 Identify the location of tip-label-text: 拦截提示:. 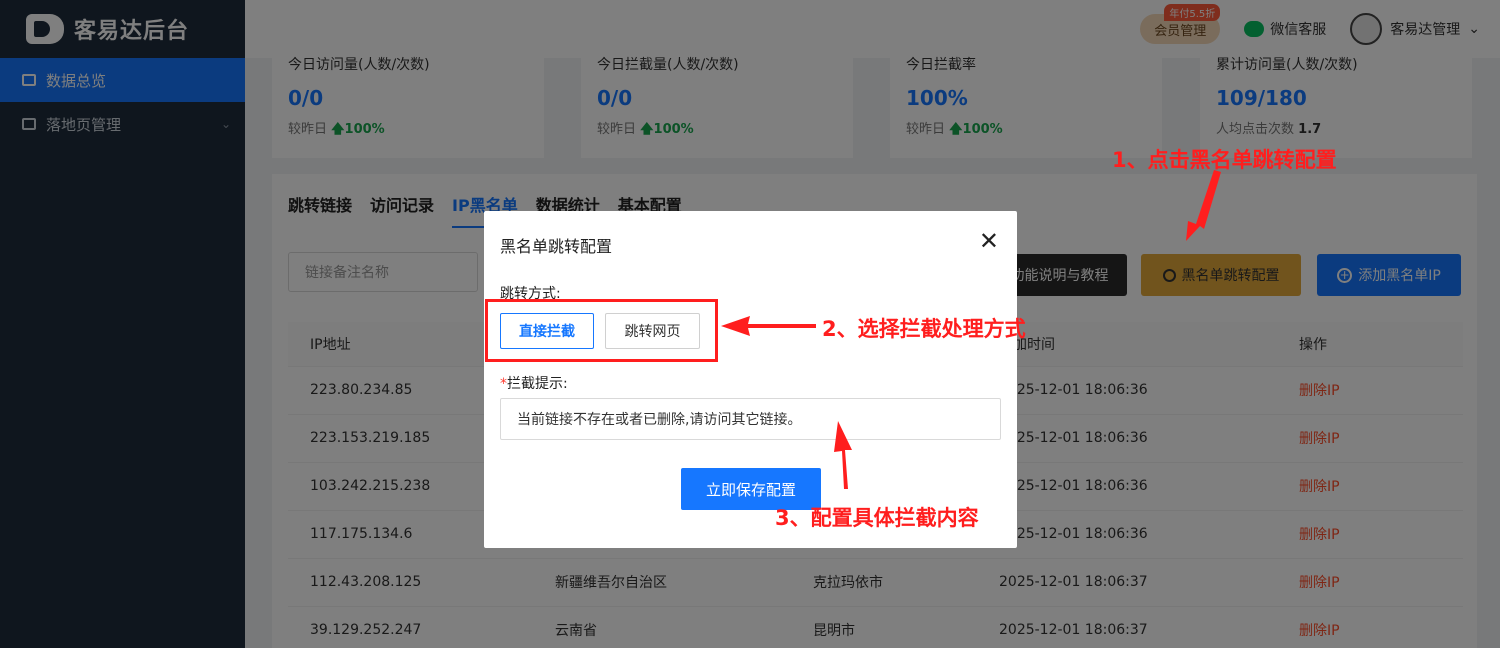
(537, 384).